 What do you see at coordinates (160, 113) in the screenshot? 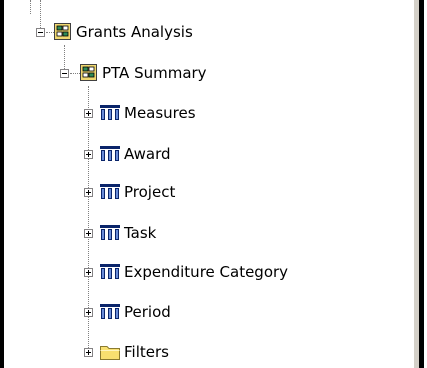
I see `tree-node-label: Measures` at bounding box center [160, 113].